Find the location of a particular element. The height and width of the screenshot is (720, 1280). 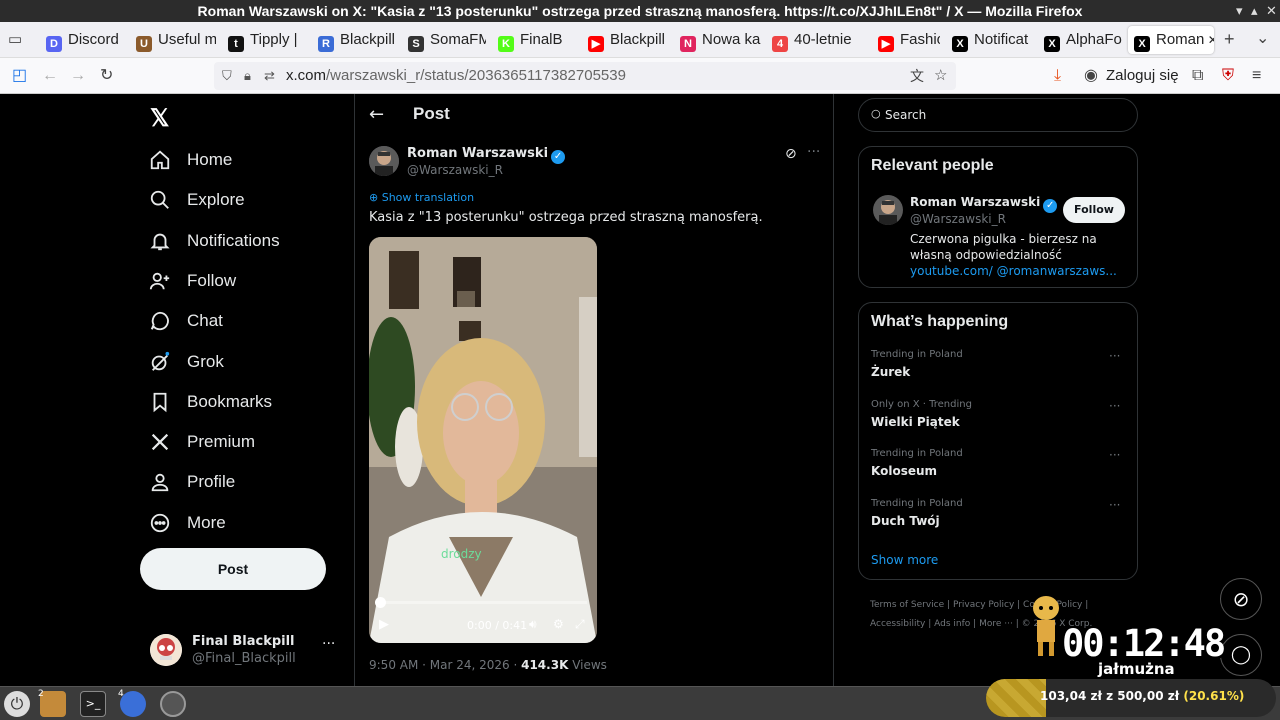

x-logo-icon: 𝕏 is located at coordinates (159, 118).